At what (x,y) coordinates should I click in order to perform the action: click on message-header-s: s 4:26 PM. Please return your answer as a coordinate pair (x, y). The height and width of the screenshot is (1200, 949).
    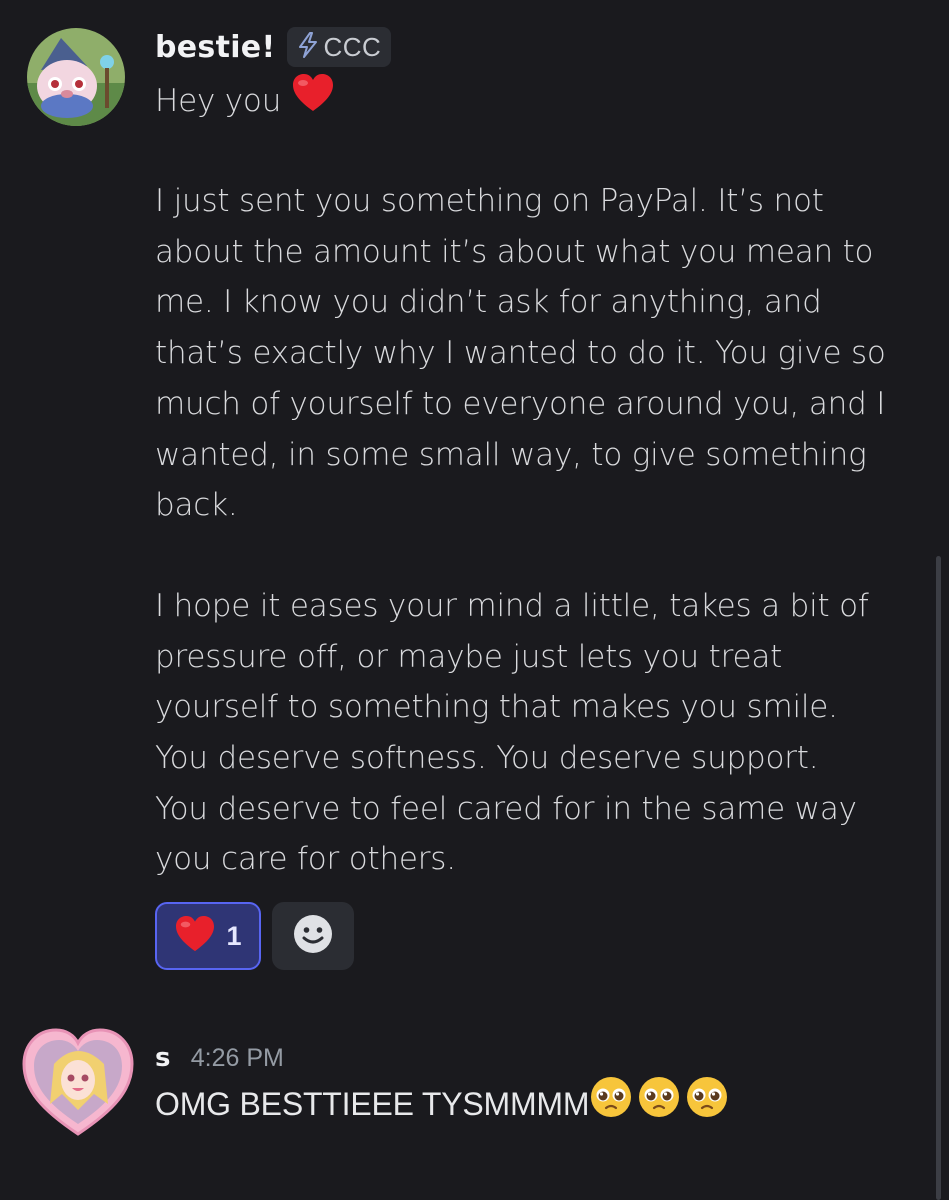
    Looking at the image, I should click on (219, 1058).